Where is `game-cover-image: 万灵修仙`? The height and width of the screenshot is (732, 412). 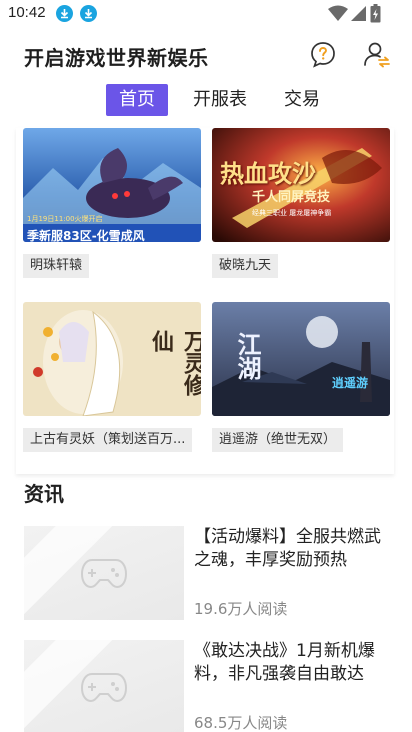
game-cover-image: 万灵修仙 is located at coordinates (112, 359).